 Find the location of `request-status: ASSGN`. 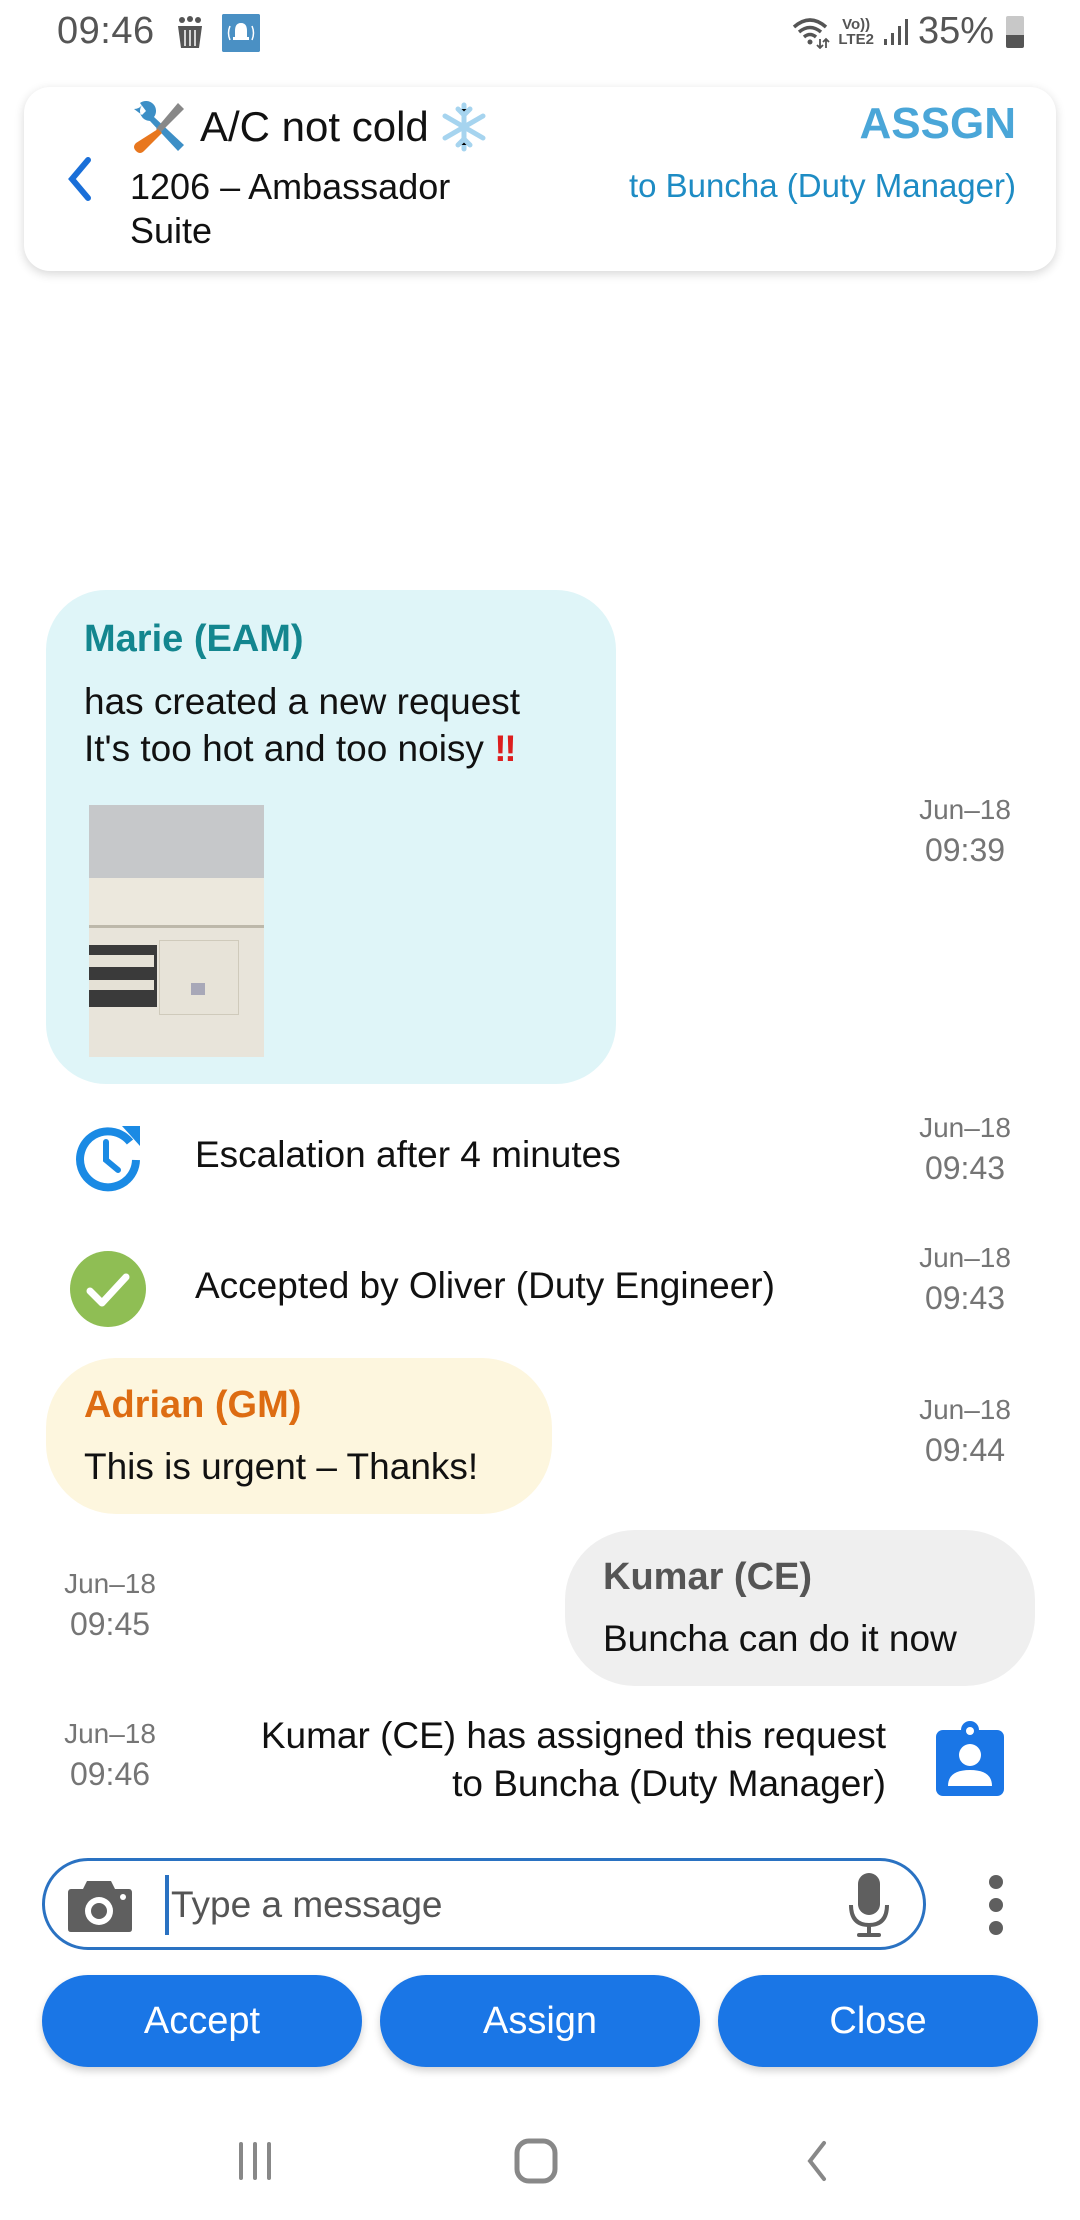

request-status: ASSGN is located at coordinates (937, 123).